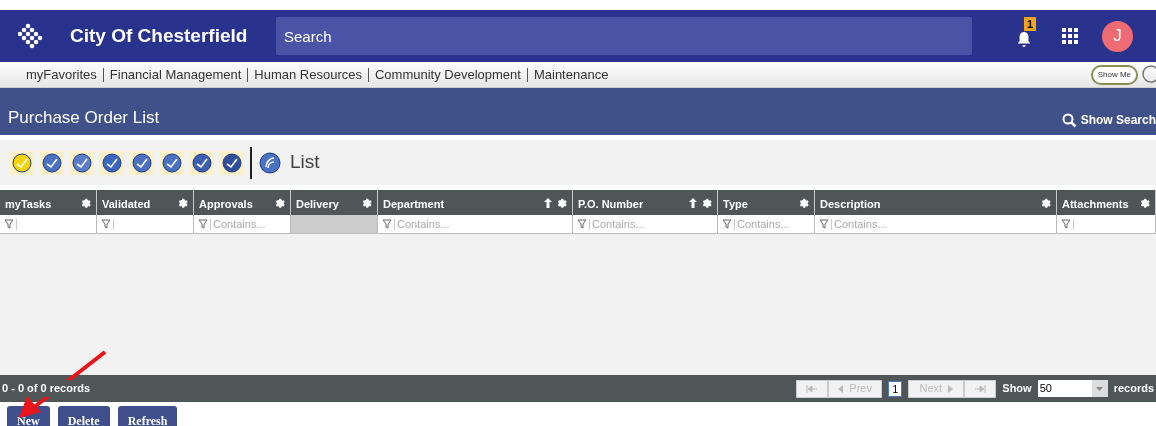 The image size is (1156, 426). I want to click on last-page-icon, so click(980, 388).